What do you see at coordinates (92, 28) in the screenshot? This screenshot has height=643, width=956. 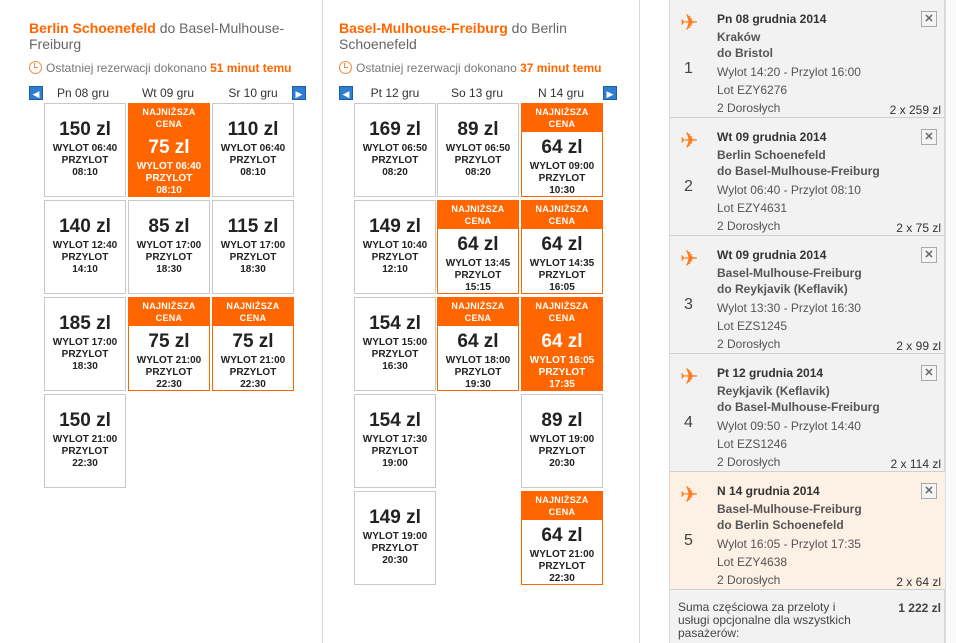 I see `outbound-origin: Berlin Schoenefeld` at bounding box center [92, 28].